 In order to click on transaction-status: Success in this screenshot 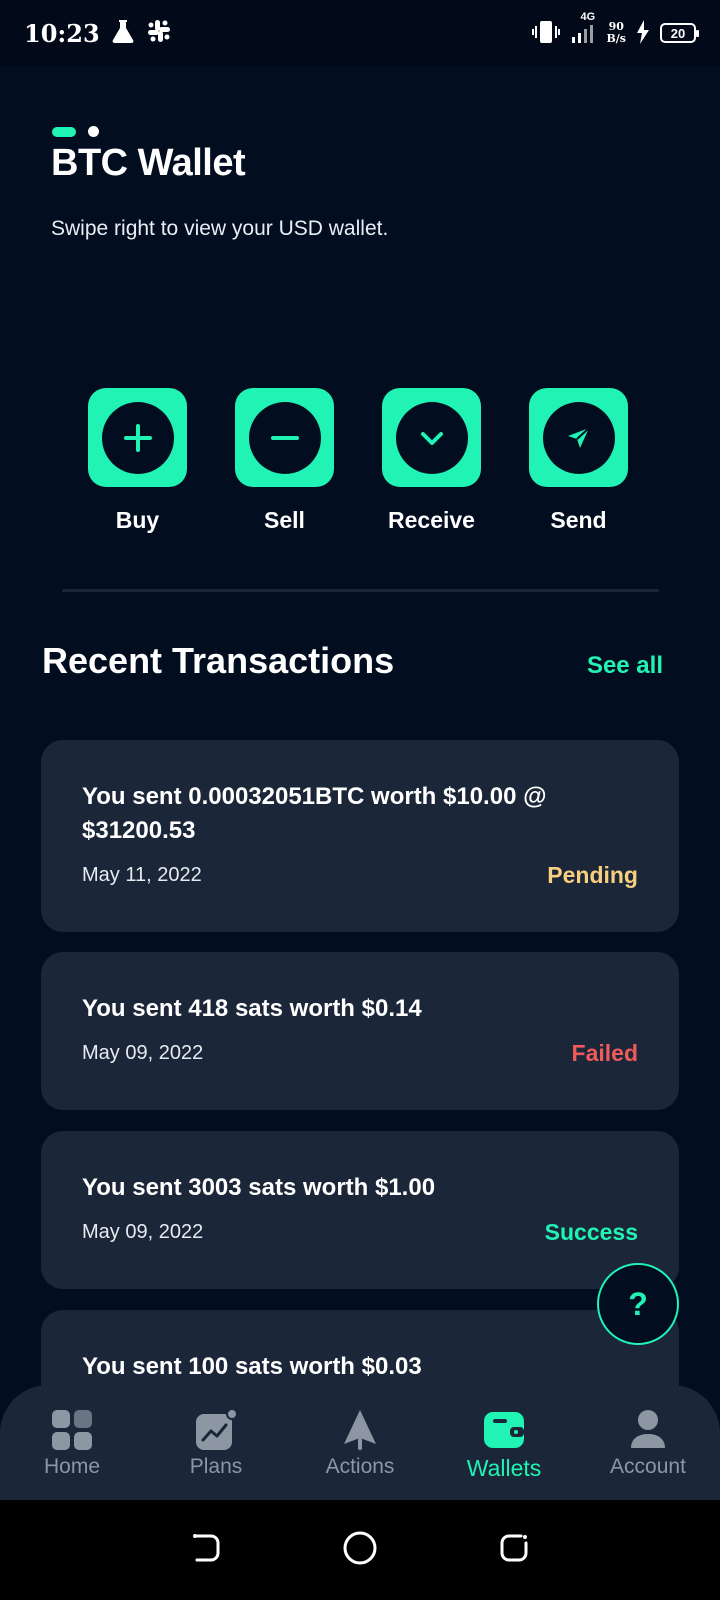, I will do `click(591, 1232)`.